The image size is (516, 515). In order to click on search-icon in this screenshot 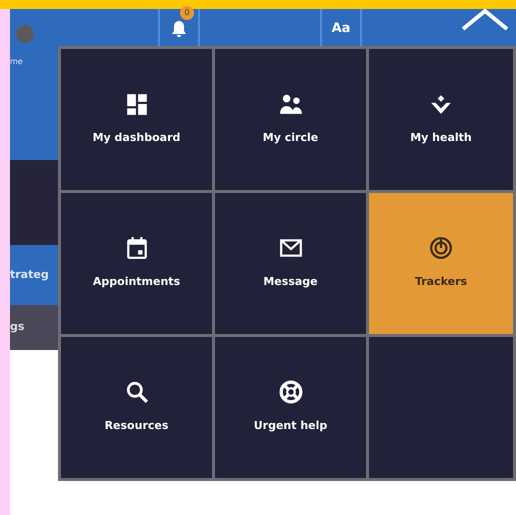, I will do `click(136, 392)`.